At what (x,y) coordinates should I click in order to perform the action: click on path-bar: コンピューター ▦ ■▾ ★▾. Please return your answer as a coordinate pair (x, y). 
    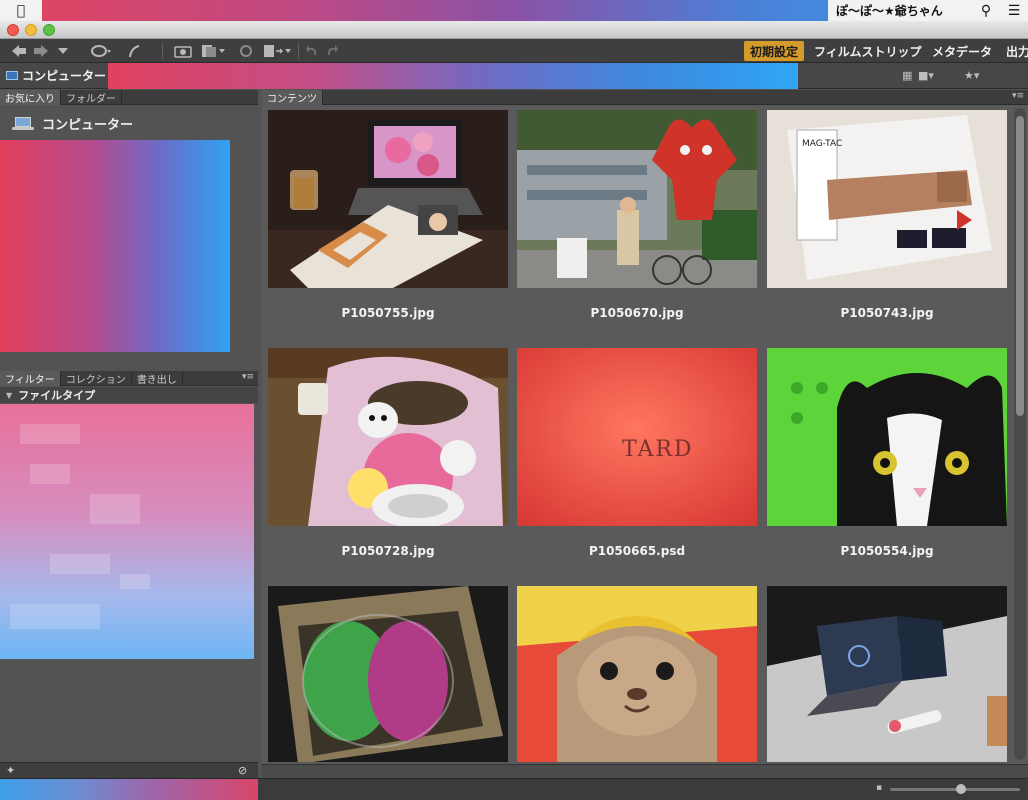
    Looking at the image, I should click on (514, 76).